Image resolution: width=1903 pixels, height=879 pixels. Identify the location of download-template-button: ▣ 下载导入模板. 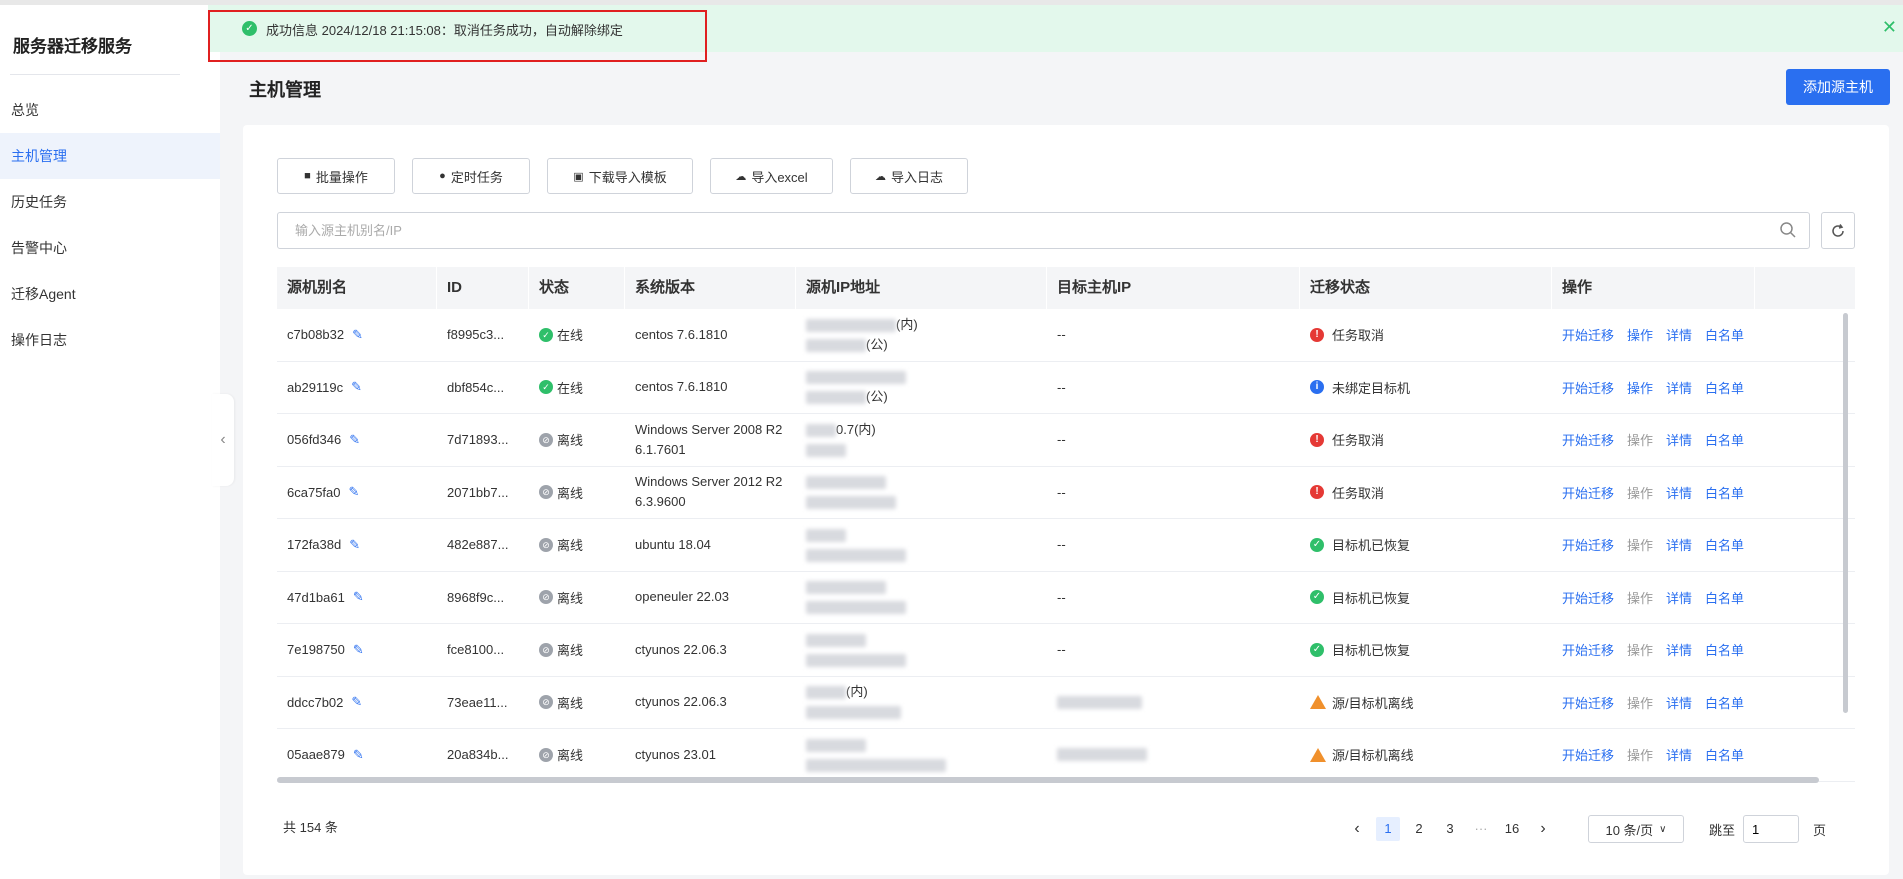
(620, 176).